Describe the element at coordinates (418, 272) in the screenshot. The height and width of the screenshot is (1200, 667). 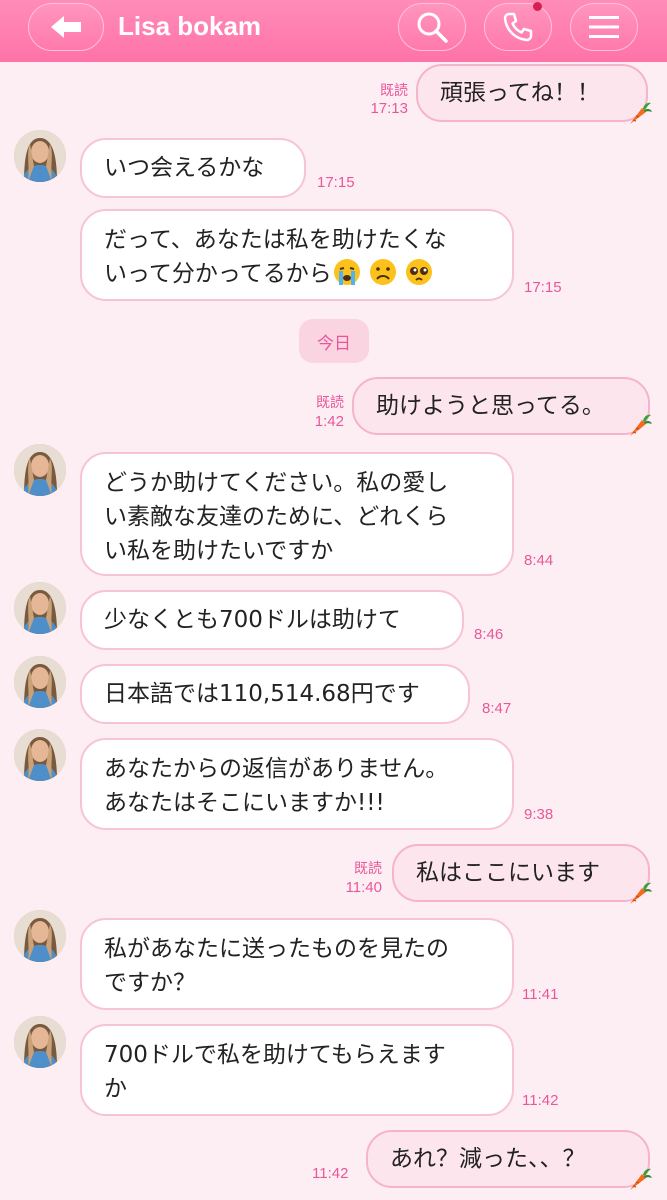
I see `pleading-face-icon` at that location.